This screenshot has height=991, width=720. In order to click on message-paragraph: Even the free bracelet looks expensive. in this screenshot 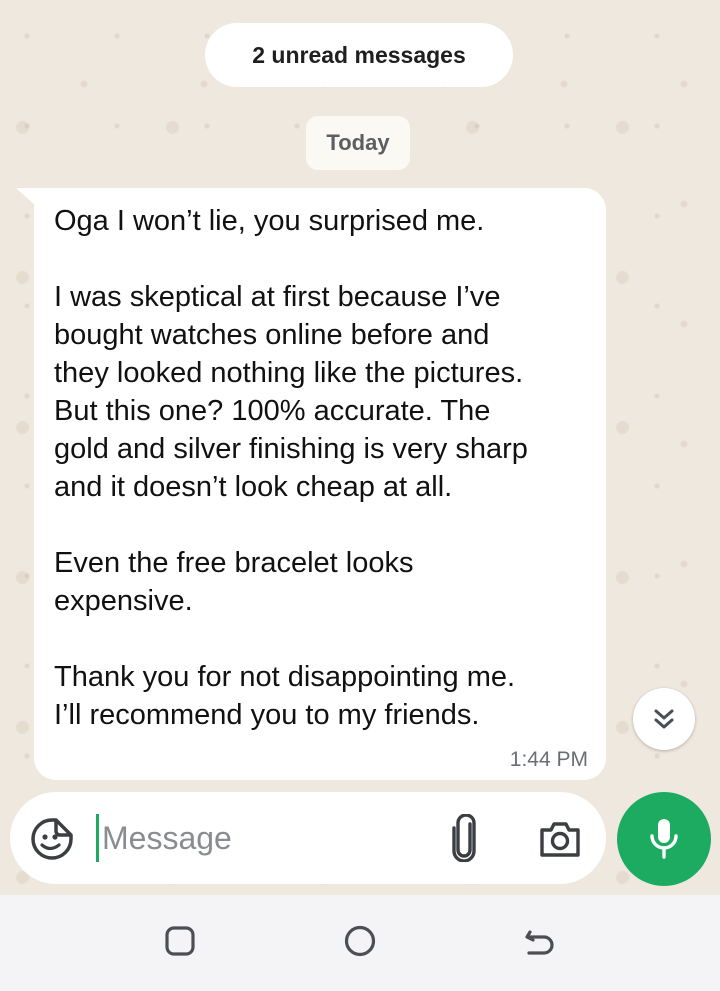, I will do `click(234, 582)`.